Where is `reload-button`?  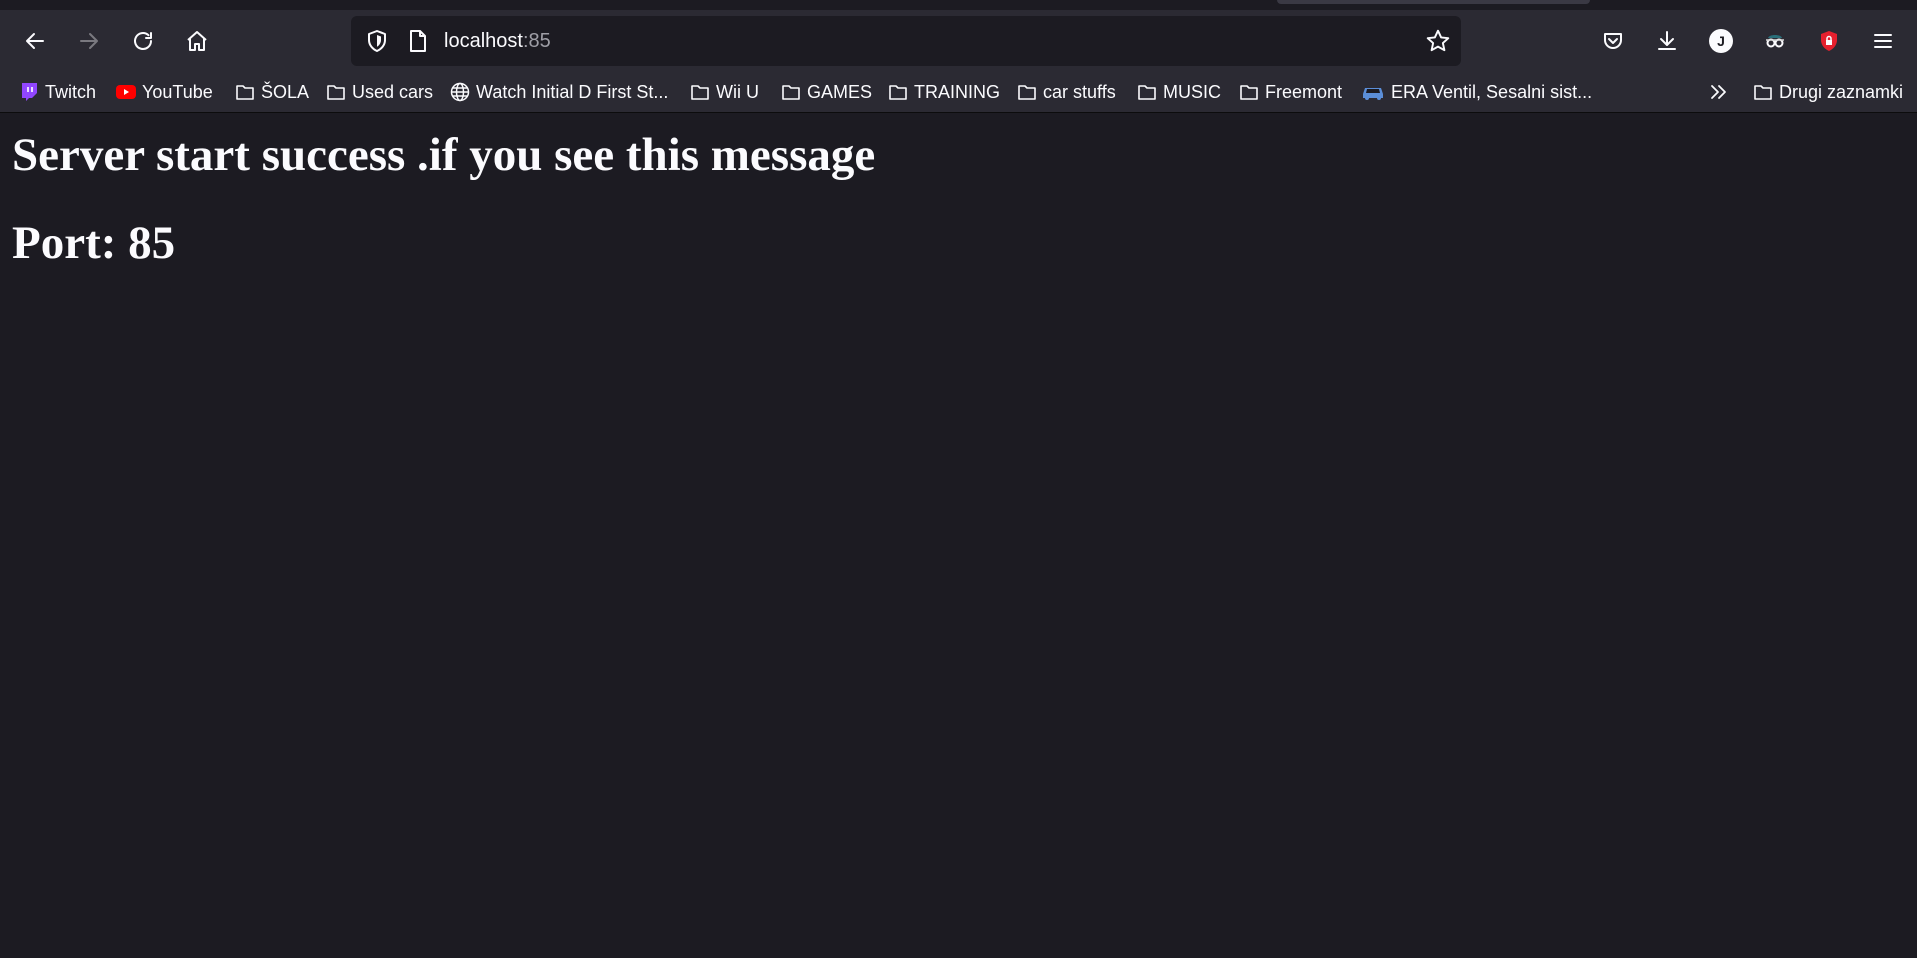
reload-button is located at coordinates (143, 41).